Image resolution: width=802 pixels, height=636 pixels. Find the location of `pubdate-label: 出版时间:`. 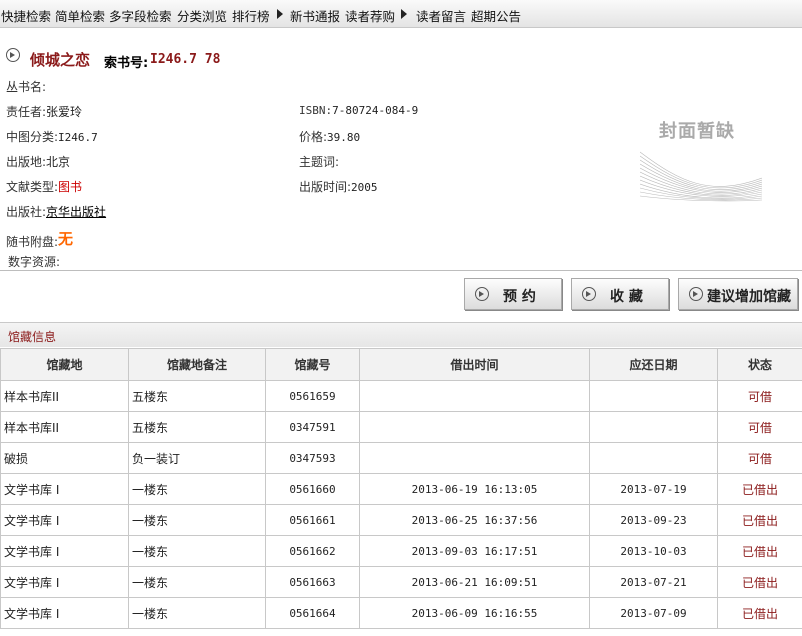

pubdate-label: 出版时间: is located at coordinates (325, 187).